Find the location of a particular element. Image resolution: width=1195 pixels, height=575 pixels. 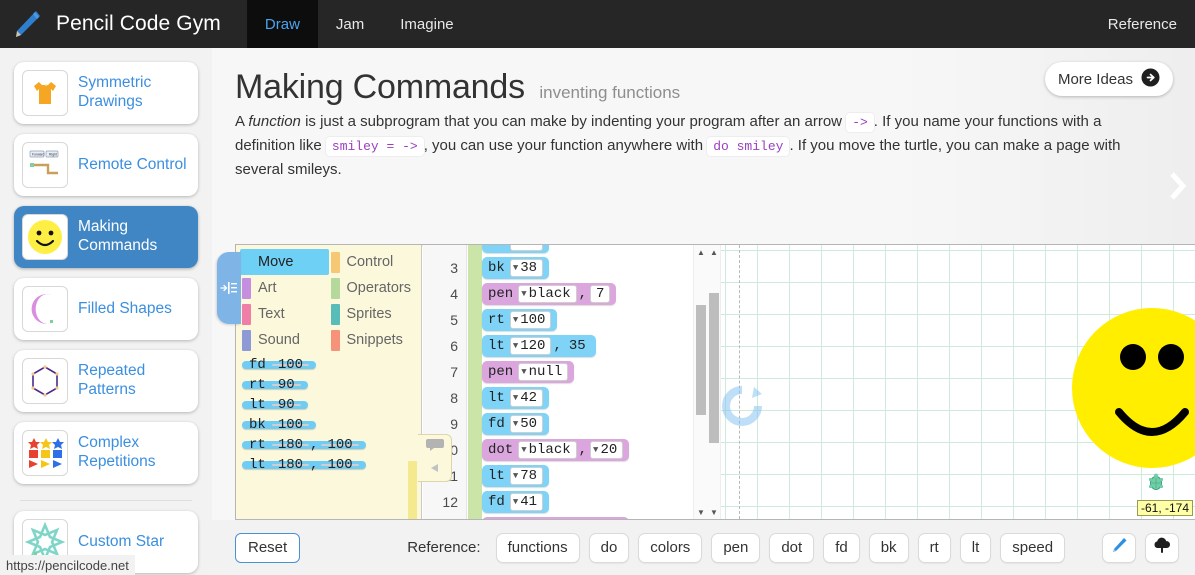

sidebar-item-repeated-patterns: Repeated Patterns is located at coordinates (106, 381).